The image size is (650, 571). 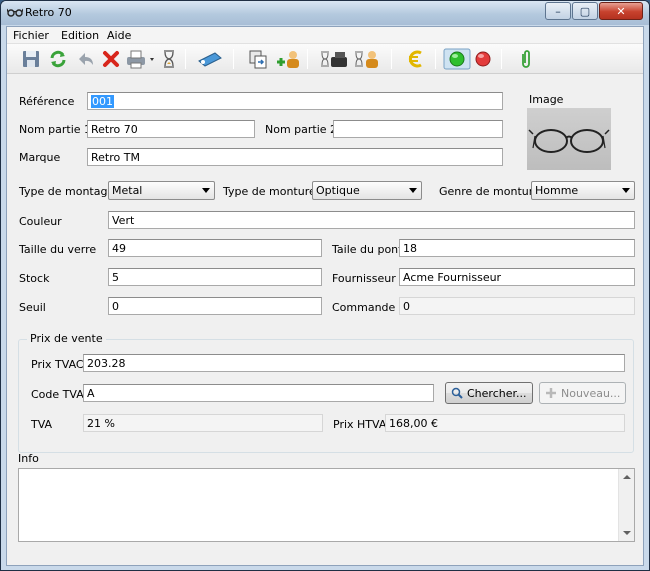 What do you see at coordinates (15, 13) in the screenshot?
I see `glasses-app-icon` at bounding box center [15, 13].